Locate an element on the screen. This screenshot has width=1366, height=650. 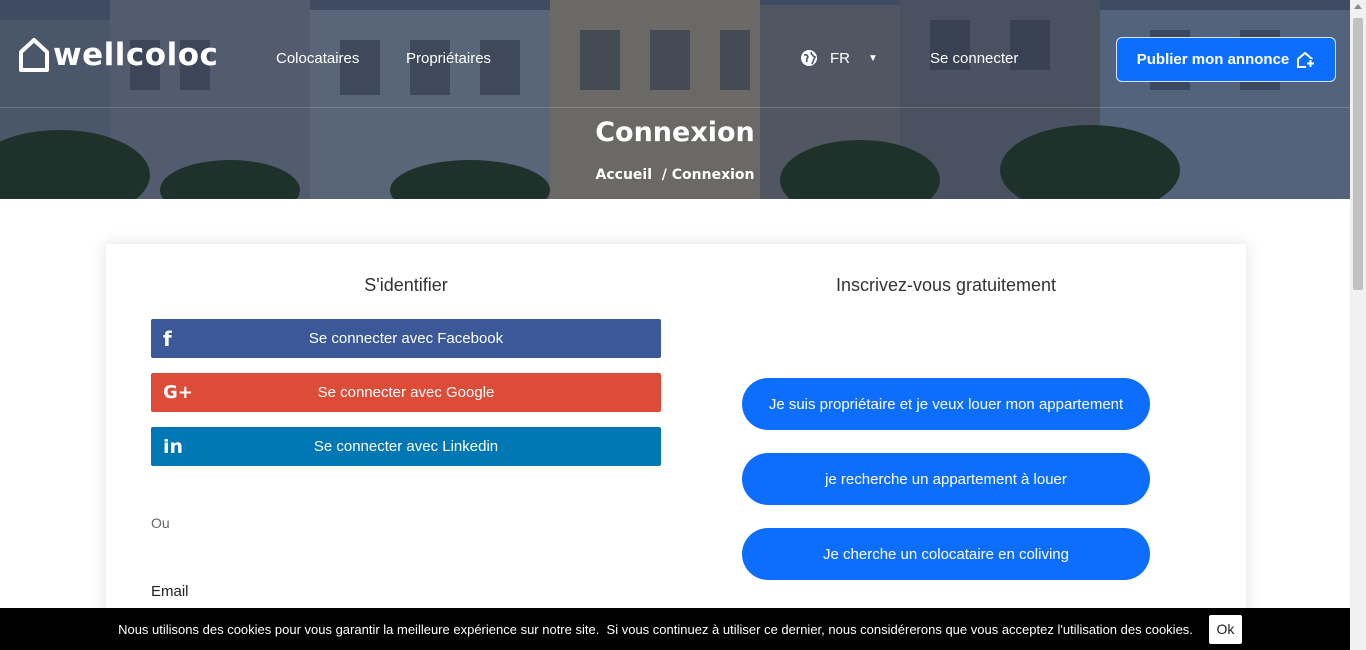
google-plus-icon: G+ is located at coordinates (178, 392).